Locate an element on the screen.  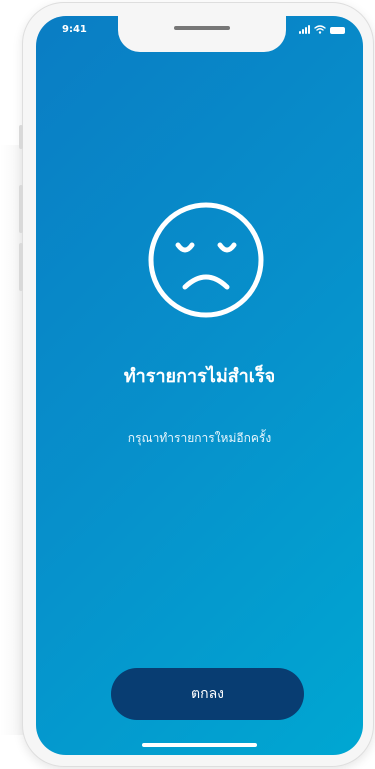
notch is located at coordinates (202, 34).